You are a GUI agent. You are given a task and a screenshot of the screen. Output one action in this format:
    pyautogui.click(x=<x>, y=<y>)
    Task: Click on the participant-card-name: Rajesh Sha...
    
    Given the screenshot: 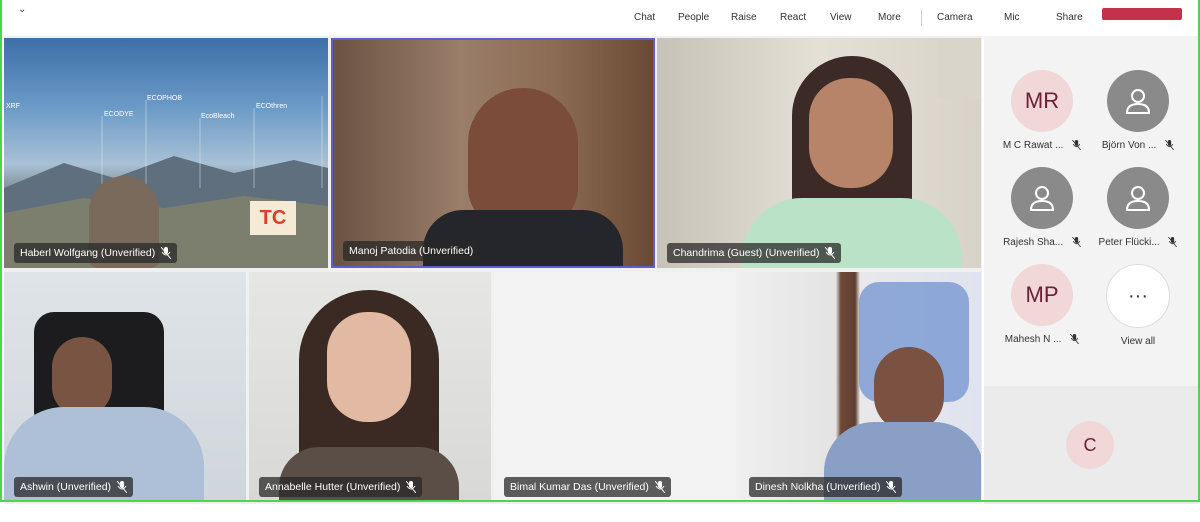 What is the action you would take?
    pyautogui.click(x=1042, y=242)
    